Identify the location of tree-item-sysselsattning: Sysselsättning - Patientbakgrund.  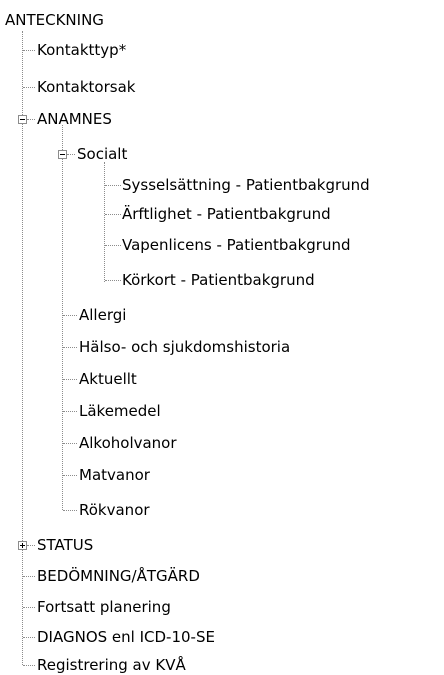
(246, 185).